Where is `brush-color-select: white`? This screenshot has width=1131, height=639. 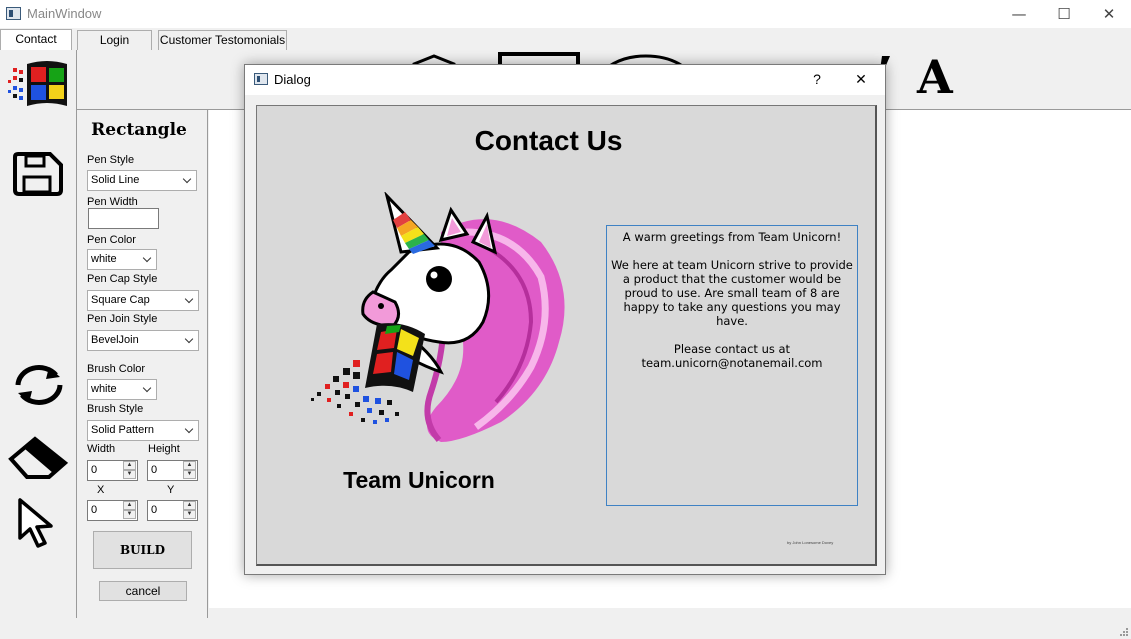 brush-color-select: white is located at coordinates (122, 389).